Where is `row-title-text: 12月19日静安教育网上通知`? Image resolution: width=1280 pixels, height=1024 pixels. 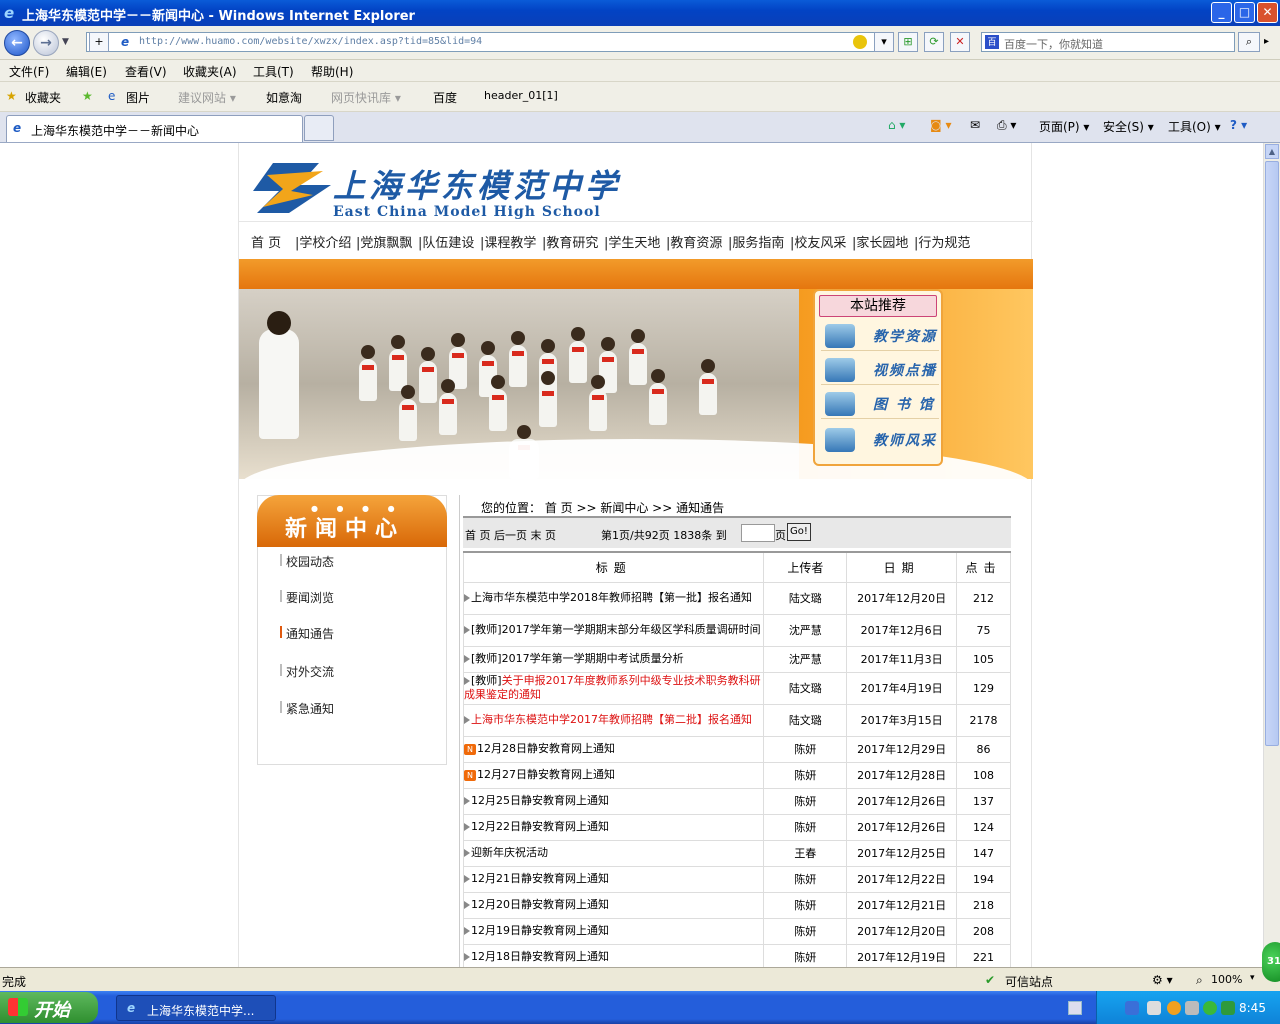 row-title-text: 12月19日静安教育网上通知 is located at coordinates (540, 930).